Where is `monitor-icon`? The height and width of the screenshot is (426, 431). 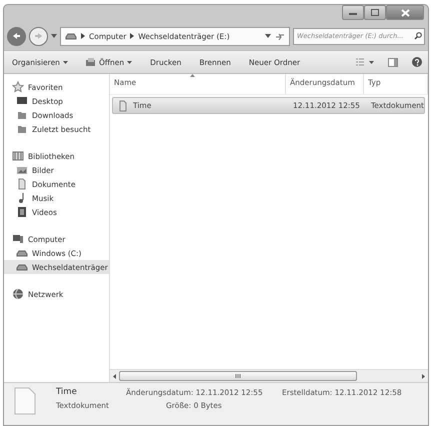
monitor-icon is located at coordinates (22, 101).